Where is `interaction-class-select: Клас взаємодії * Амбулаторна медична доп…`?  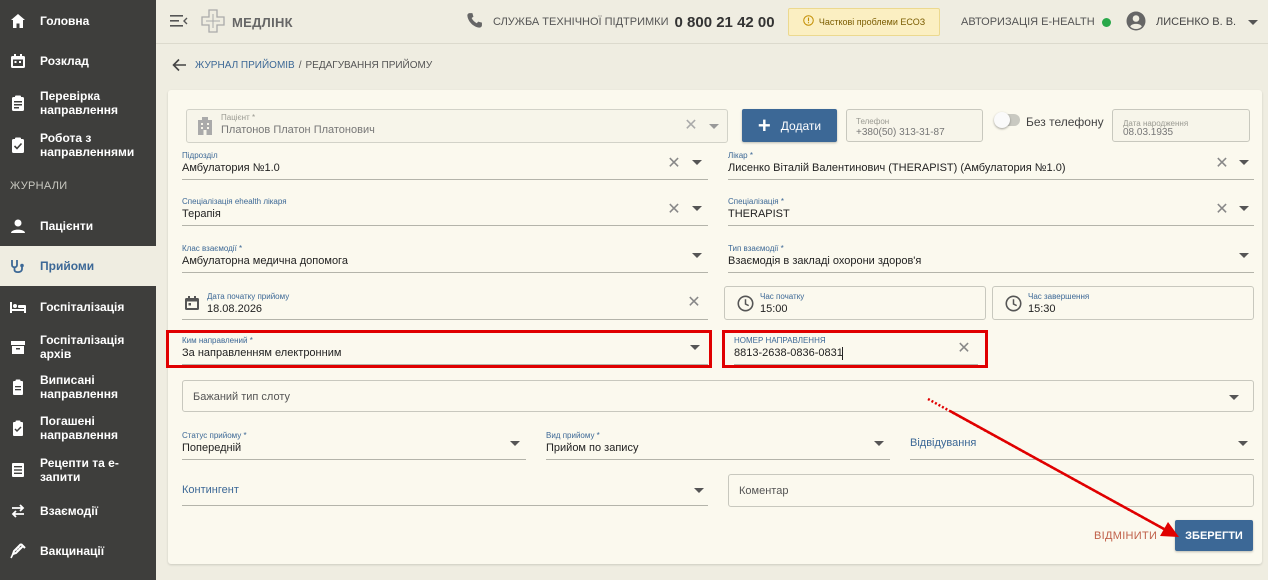 interaction-class-select: Клас взаємодії * Амбулаторна медична доп… is located at coordinates (445, 258).